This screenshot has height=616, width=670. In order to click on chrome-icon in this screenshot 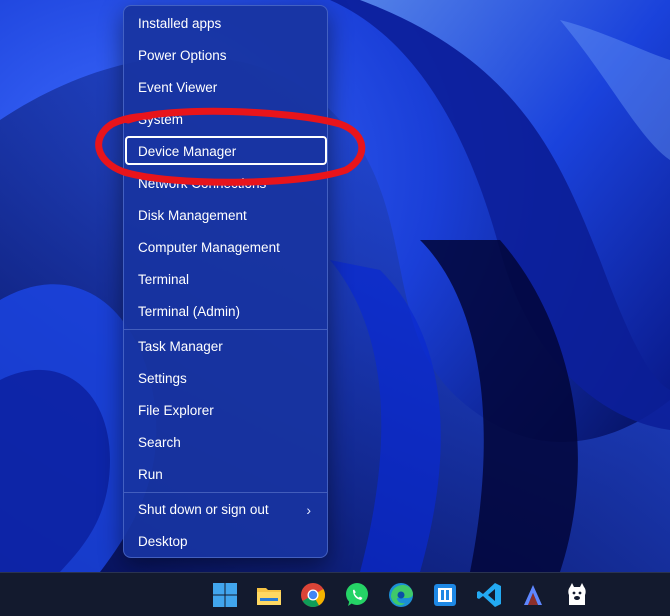, I will do `click(313, 595)`.